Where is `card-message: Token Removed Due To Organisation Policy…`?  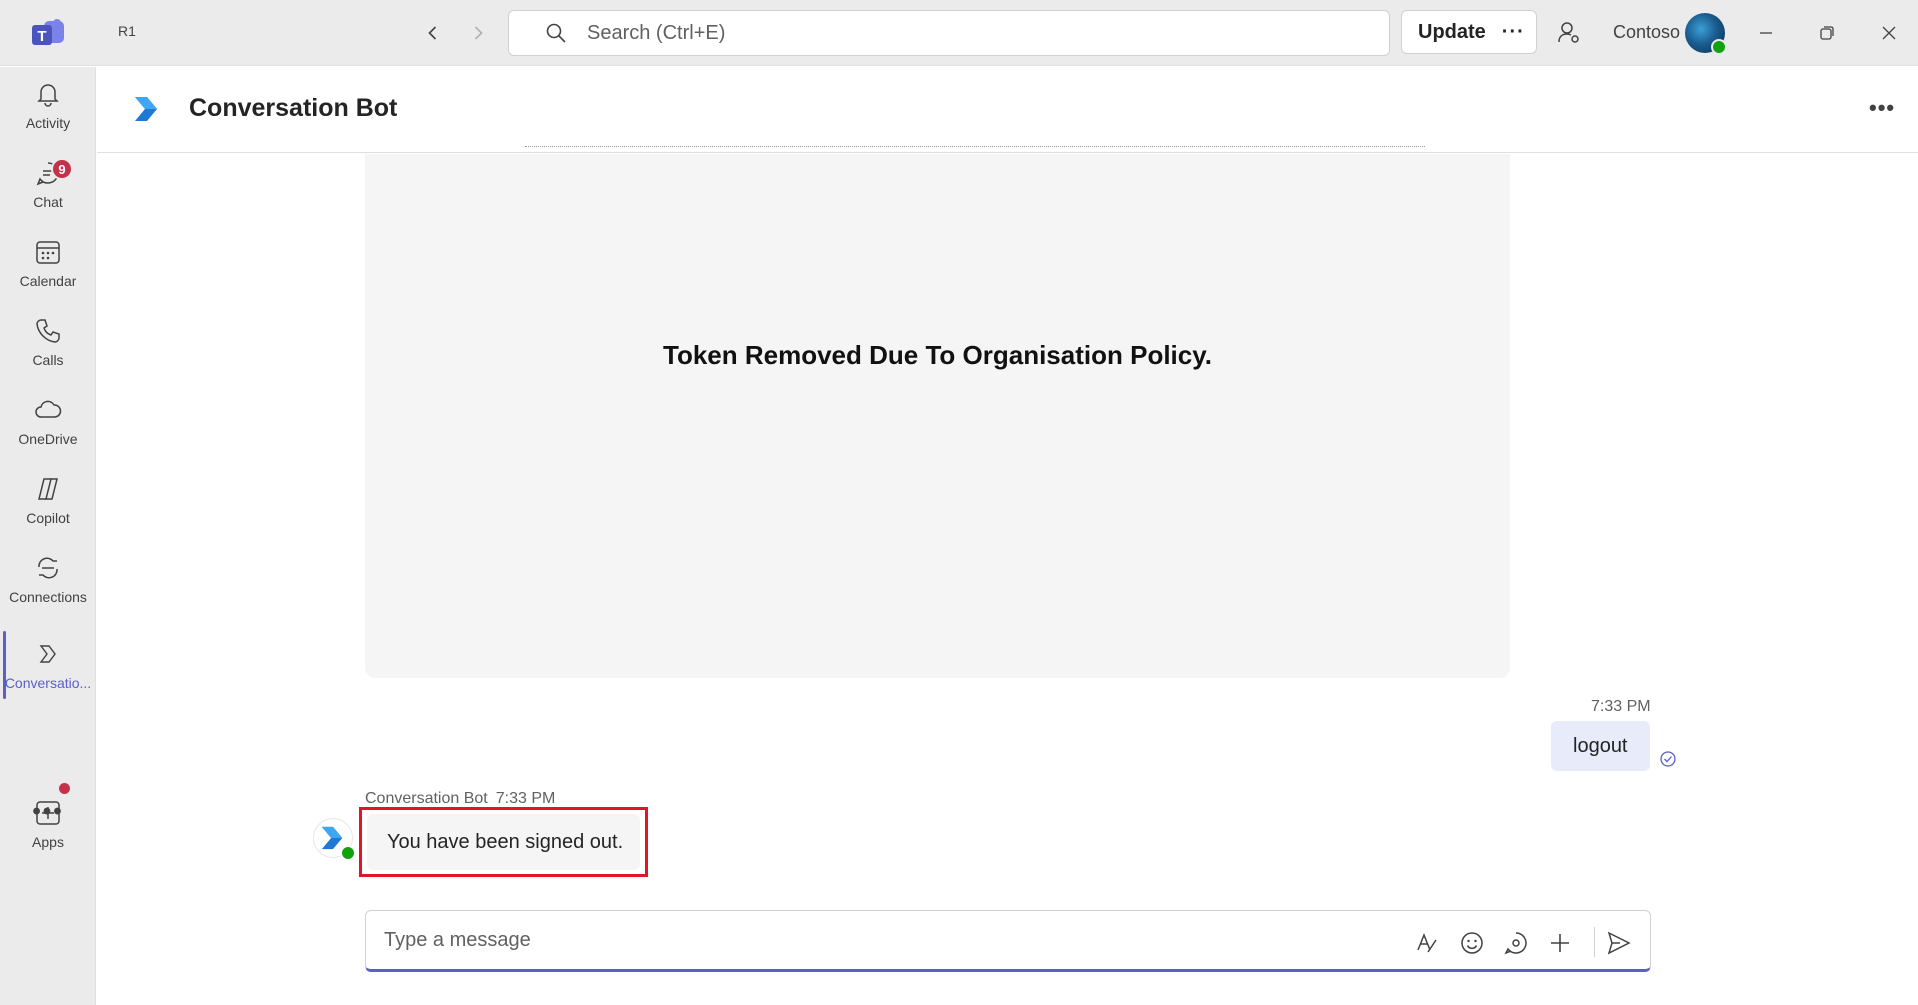
card-message: Token Removed Due To Organisation Policy… is located at coordinates (937, 355).